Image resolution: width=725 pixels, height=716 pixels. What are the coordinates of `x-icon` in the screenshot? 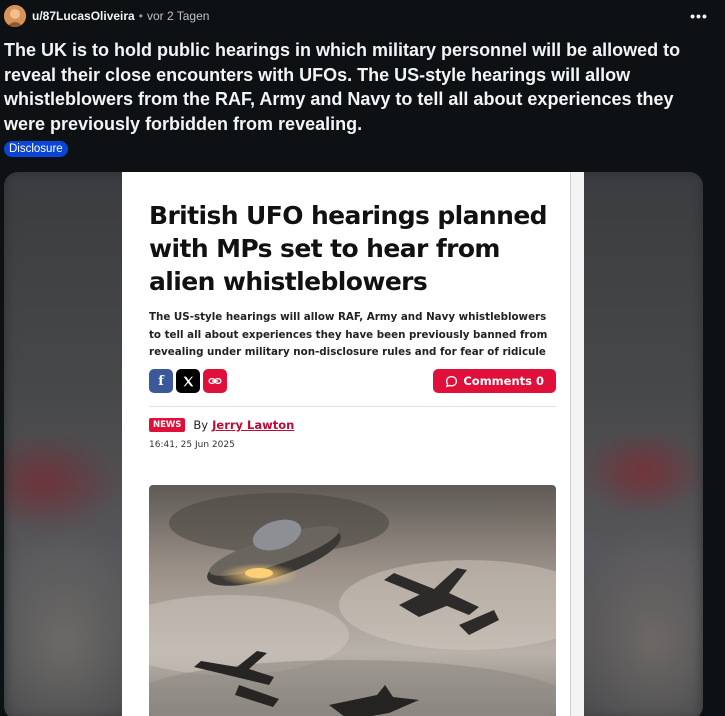 It's located at (188, 381).